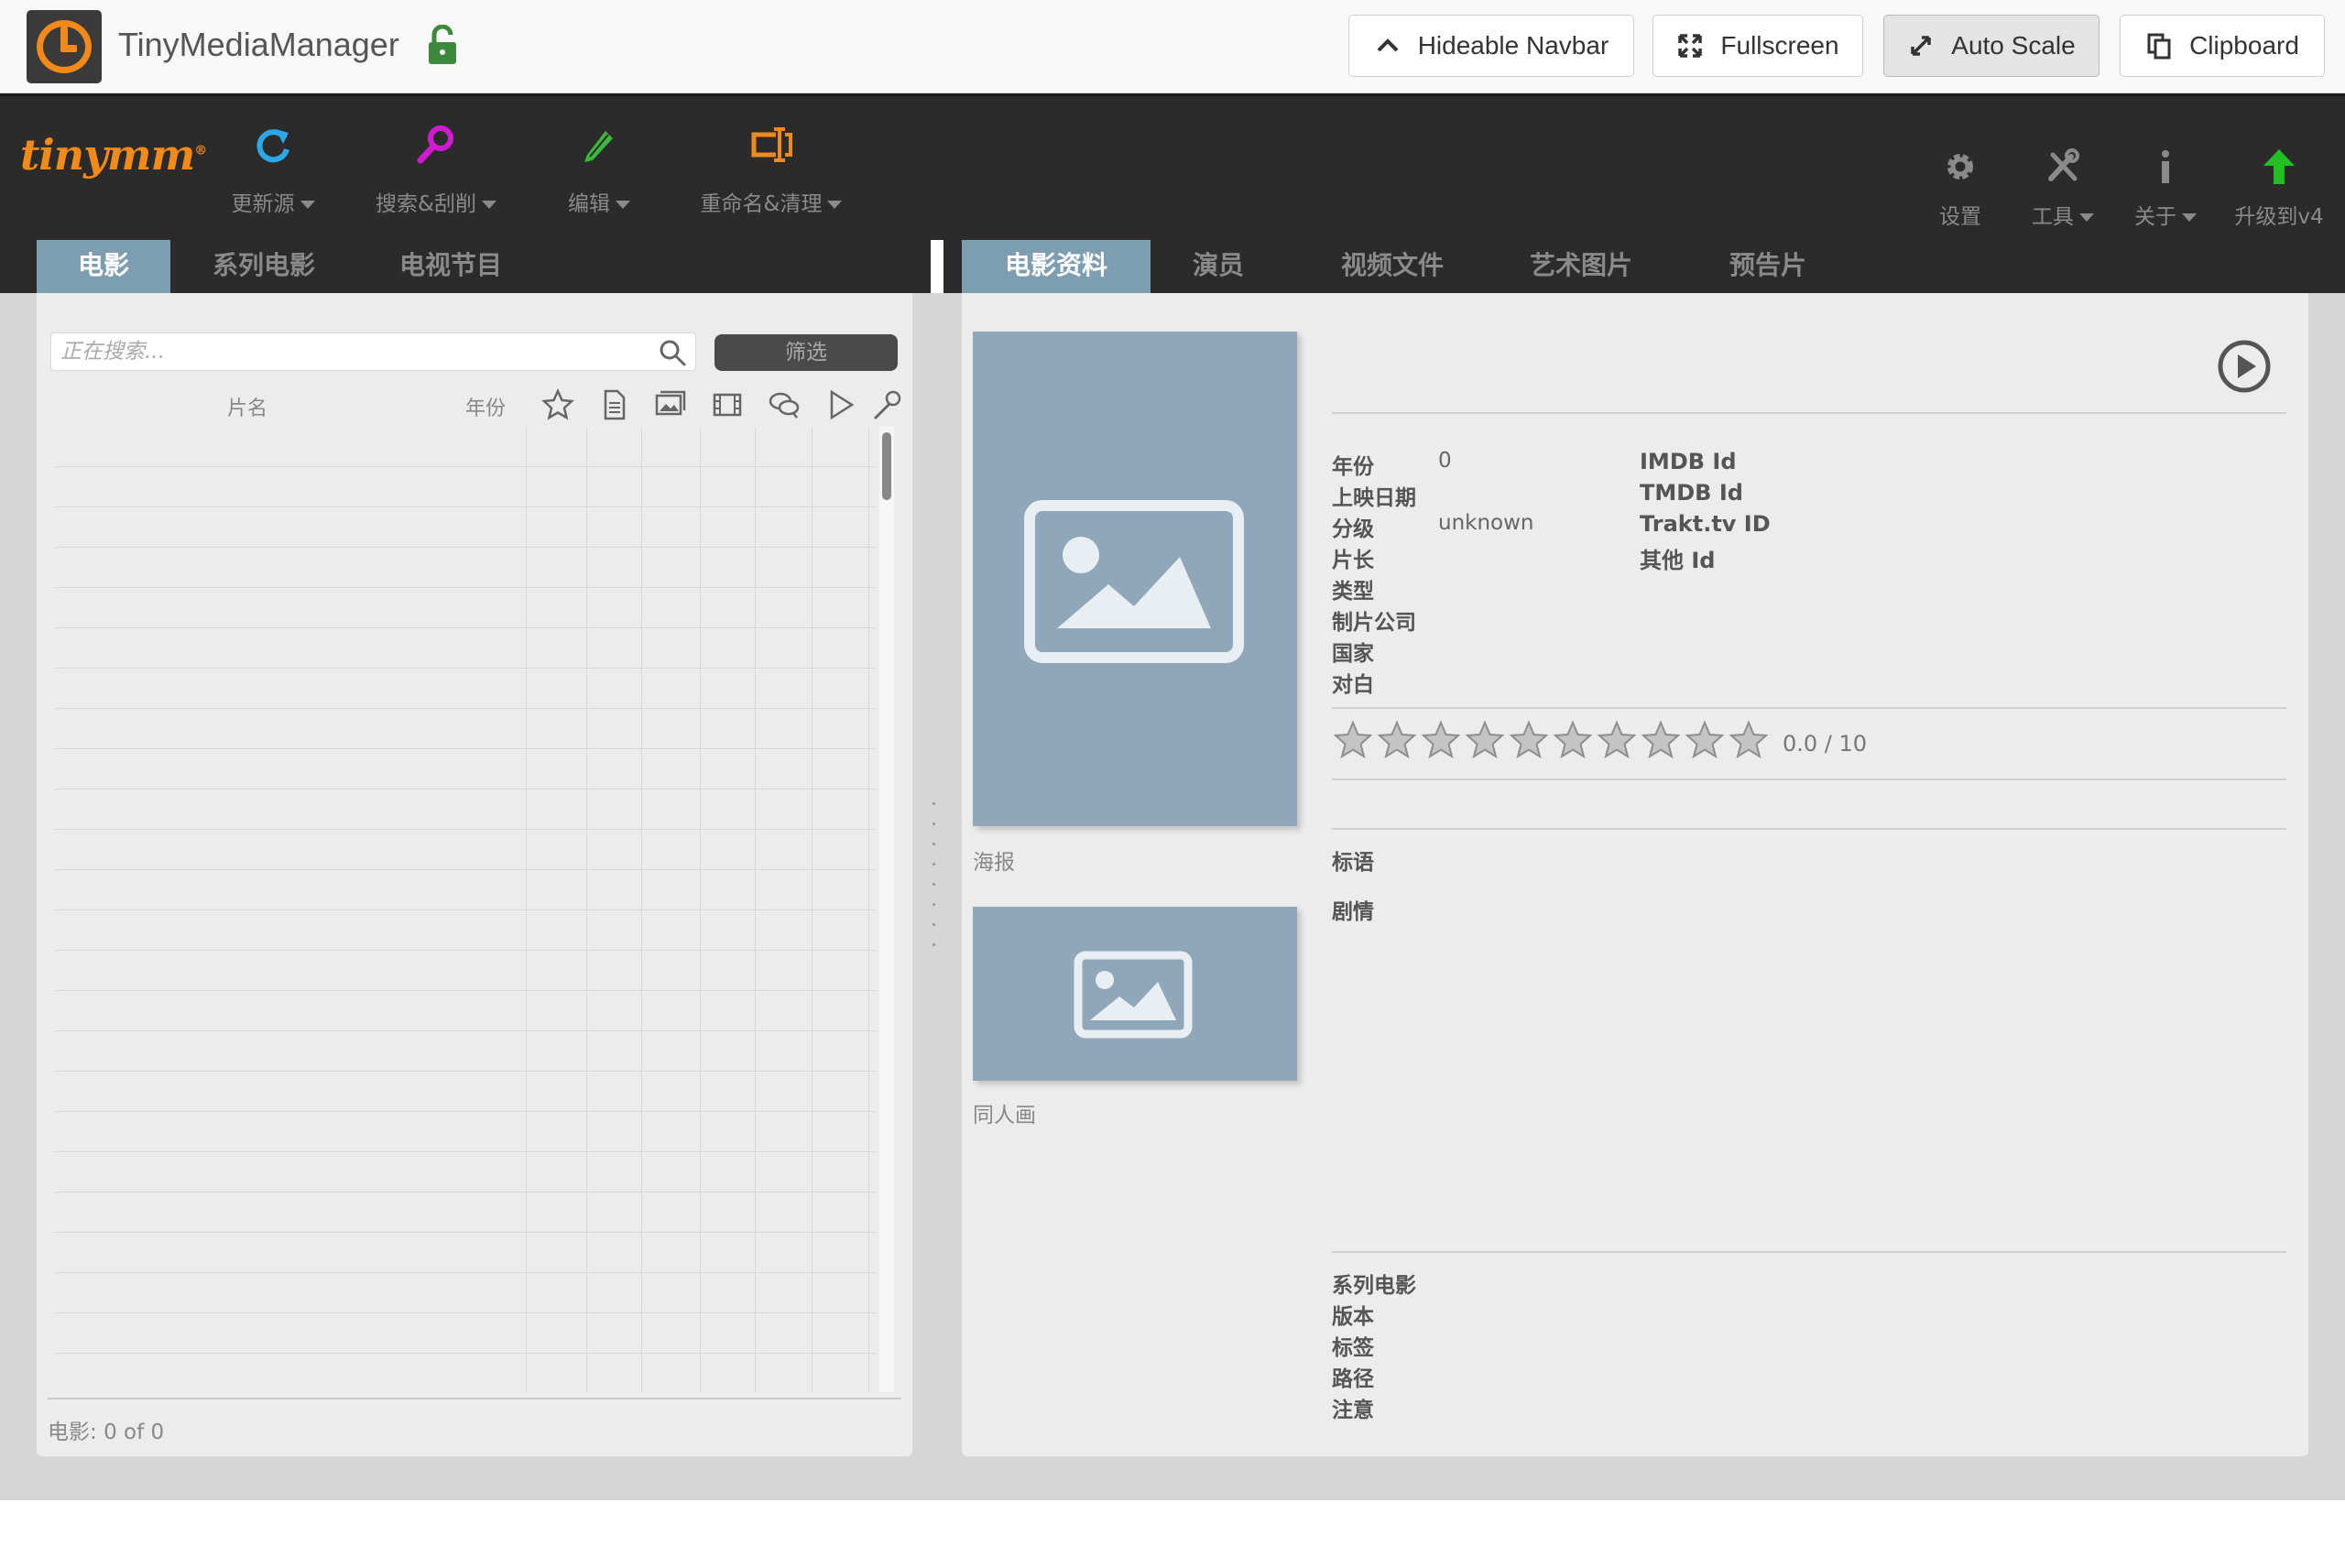  What do you see at coordinates (426, 204) in the screenshot?
I see `search-scrape-label: 搜索&刮削` at bounding box center [426, 204].